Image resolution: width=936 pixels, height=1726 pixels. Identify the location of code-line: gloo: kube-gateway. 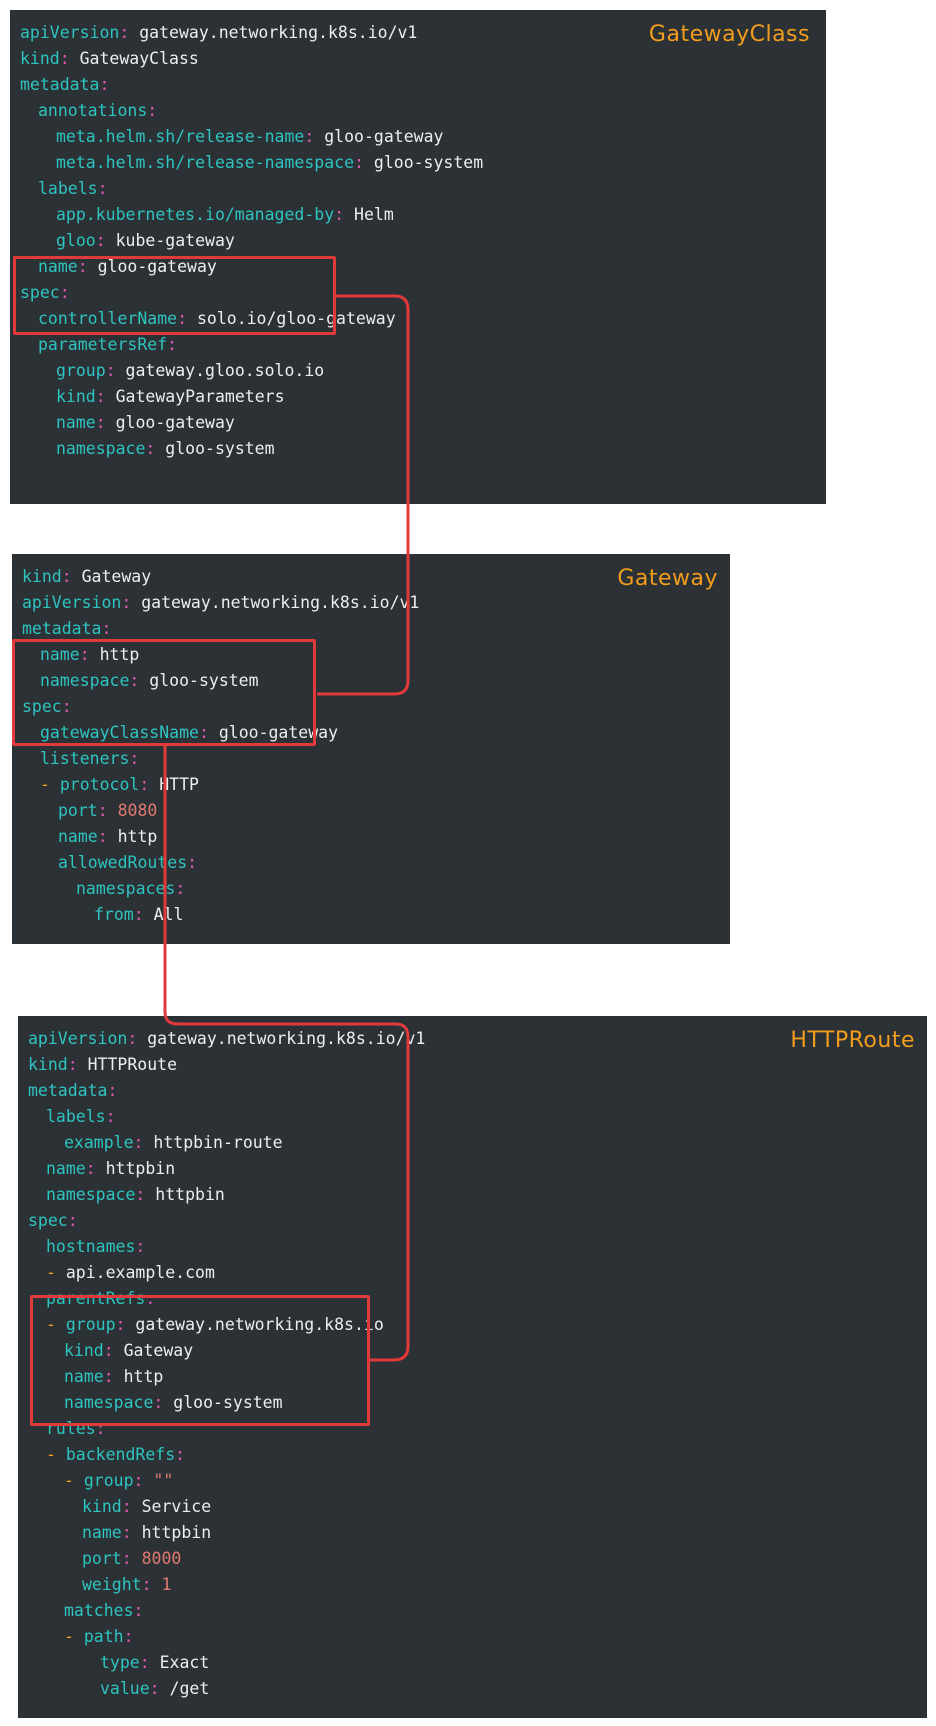
(251, 241).